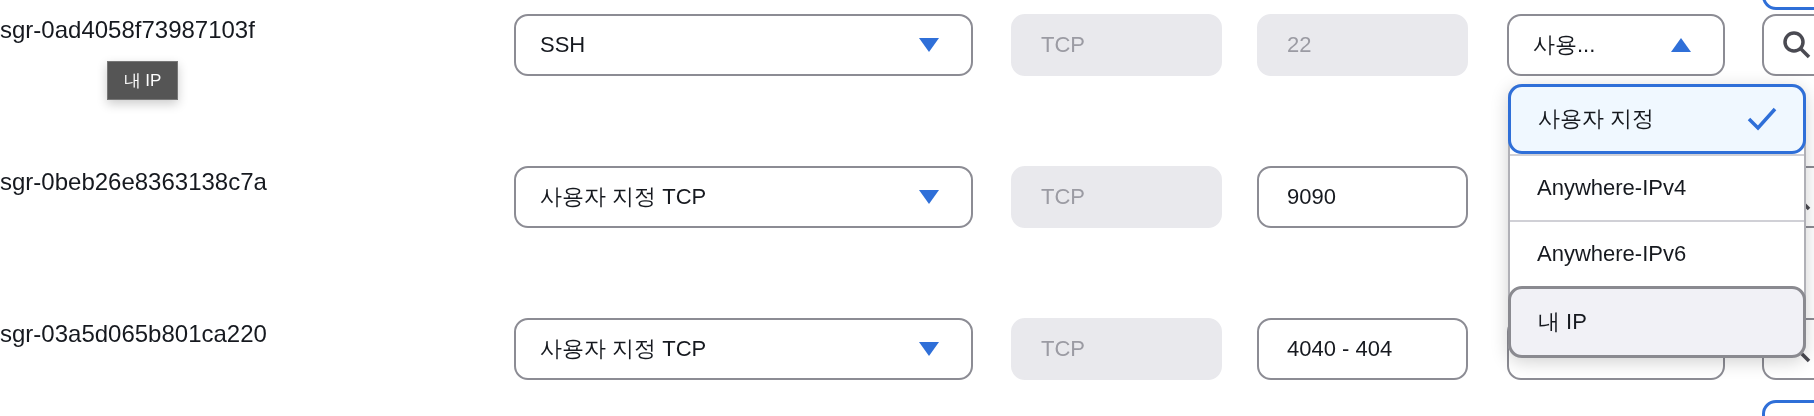 This screenshot has height=416, width=1814. Describe the element at coordinates (1681, 45) in the screenshot. I see `caret-up-icon` at that location.